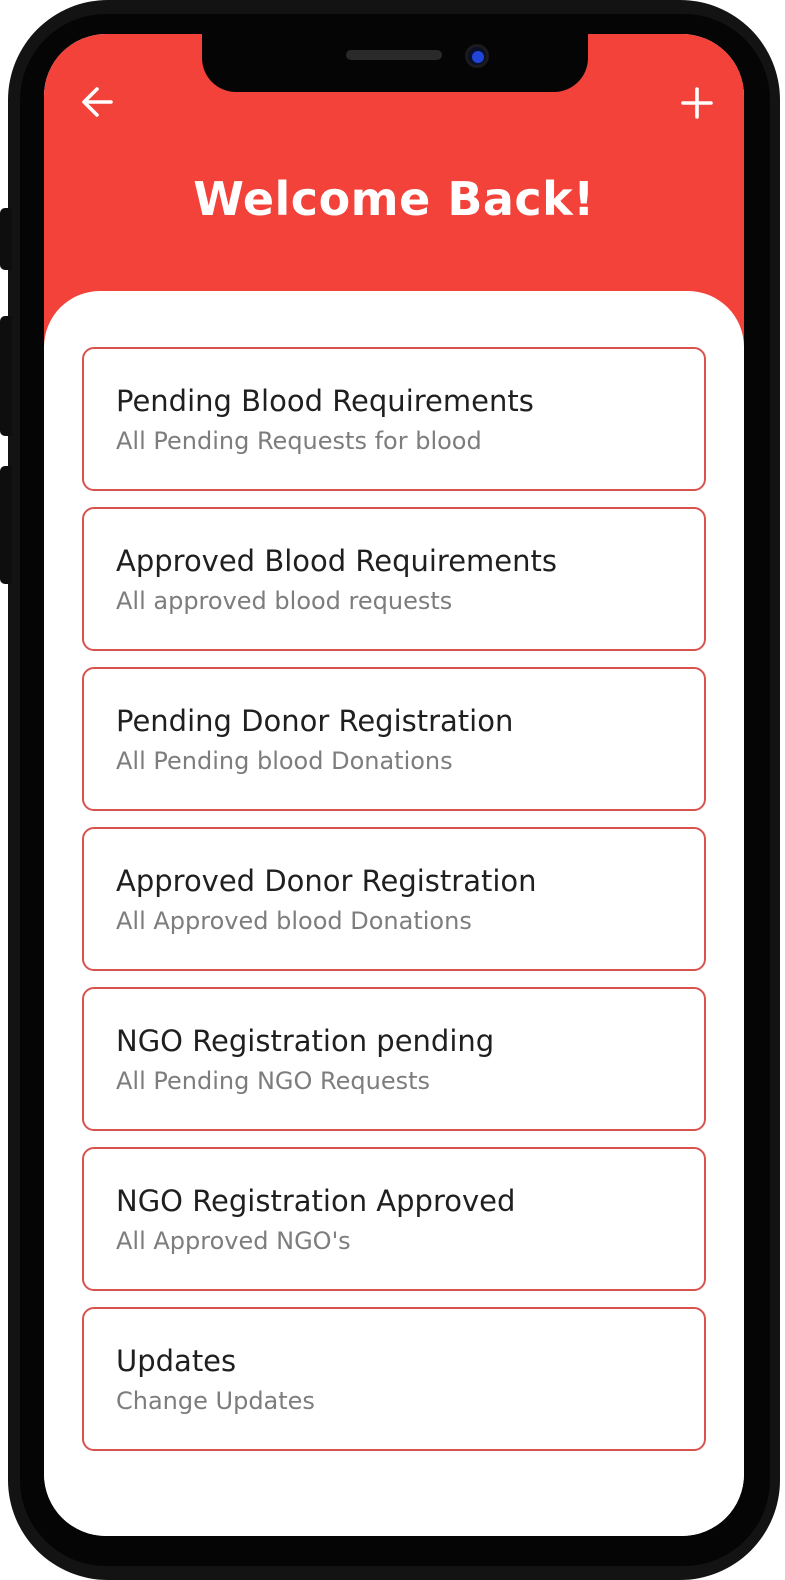  I want to click on phone-volume-up-button, so click(6, 376).